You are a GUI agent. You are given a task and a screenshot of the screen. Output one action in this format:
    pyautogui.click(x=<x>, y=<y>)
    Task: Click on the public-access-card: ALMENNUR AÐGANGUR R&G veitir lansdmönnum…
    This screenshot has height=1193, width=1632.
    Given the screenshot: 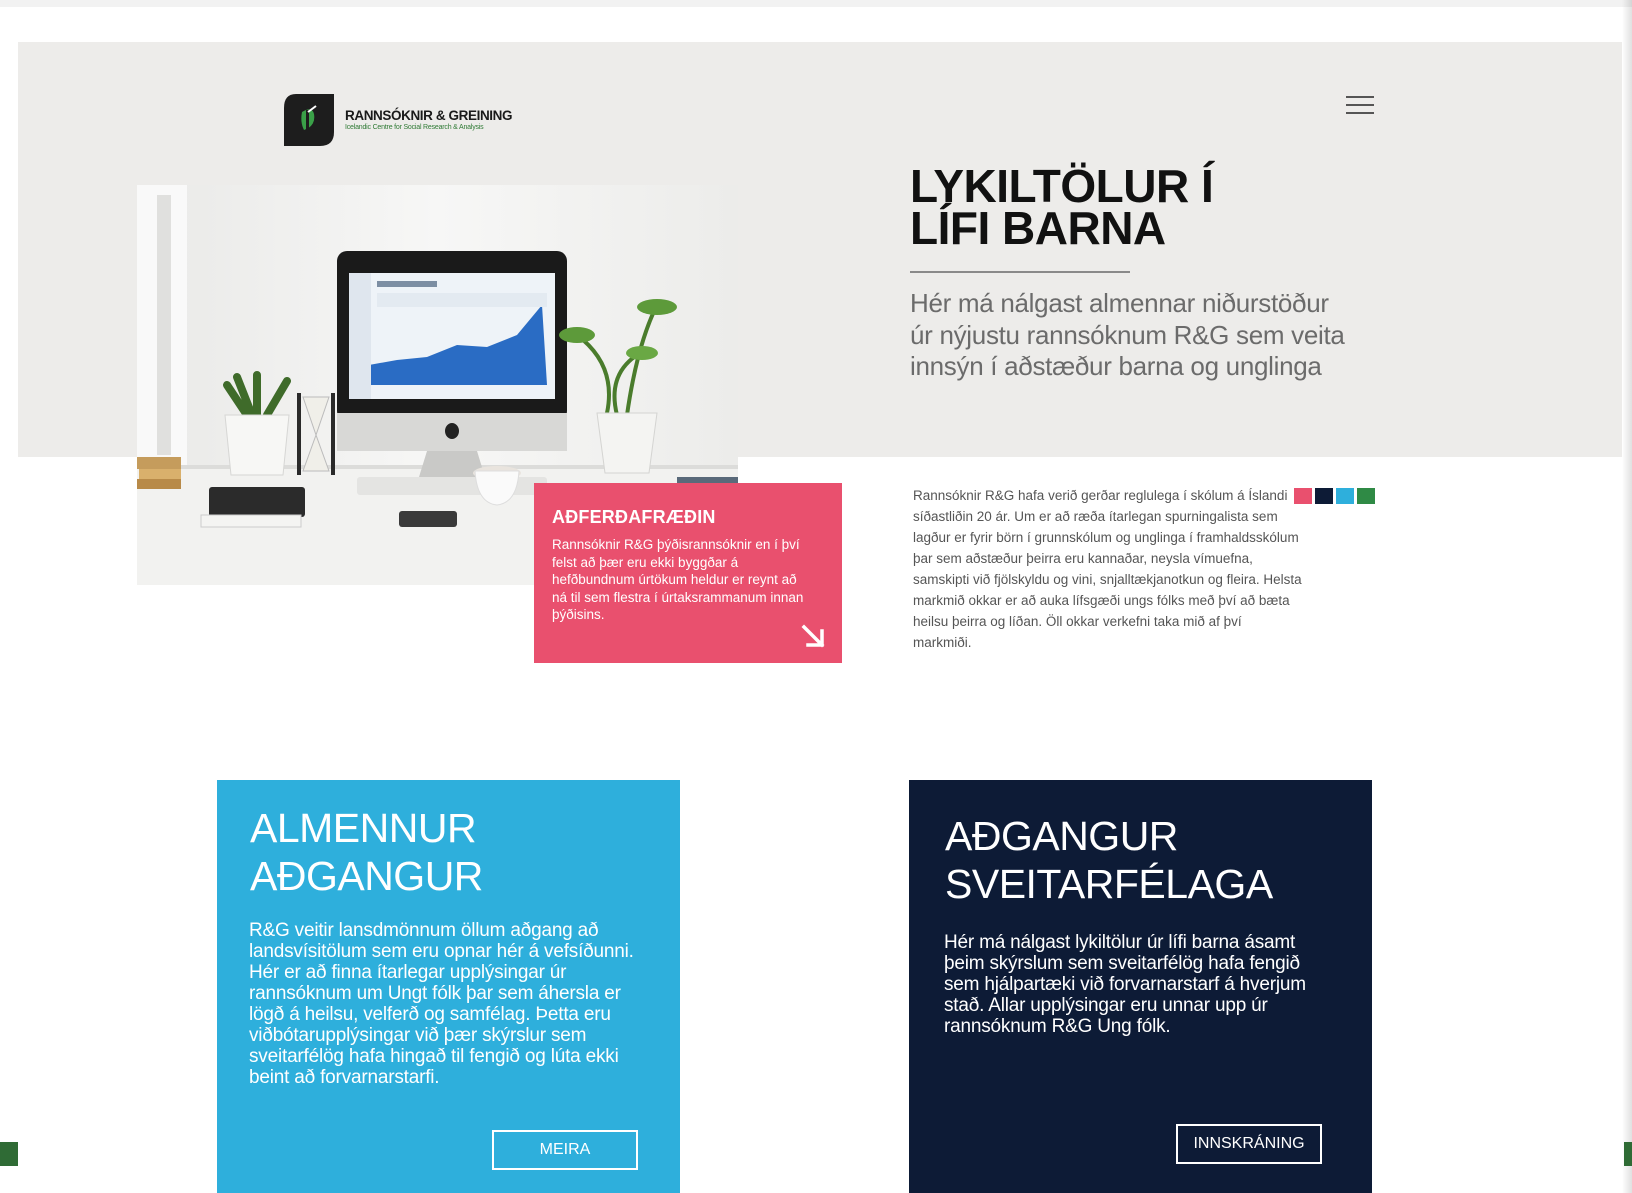 What is the action you would take?
    pyautogui.click(x=448, y=986)
    